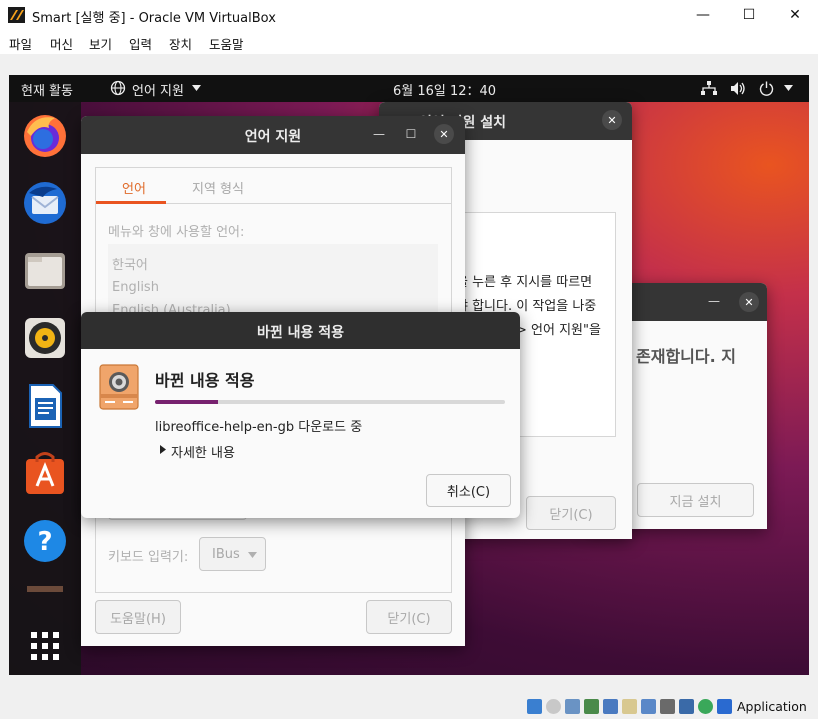 This screenshot has width=818, height=719. I want to click on menu-file: 파일, so click(20, 43).